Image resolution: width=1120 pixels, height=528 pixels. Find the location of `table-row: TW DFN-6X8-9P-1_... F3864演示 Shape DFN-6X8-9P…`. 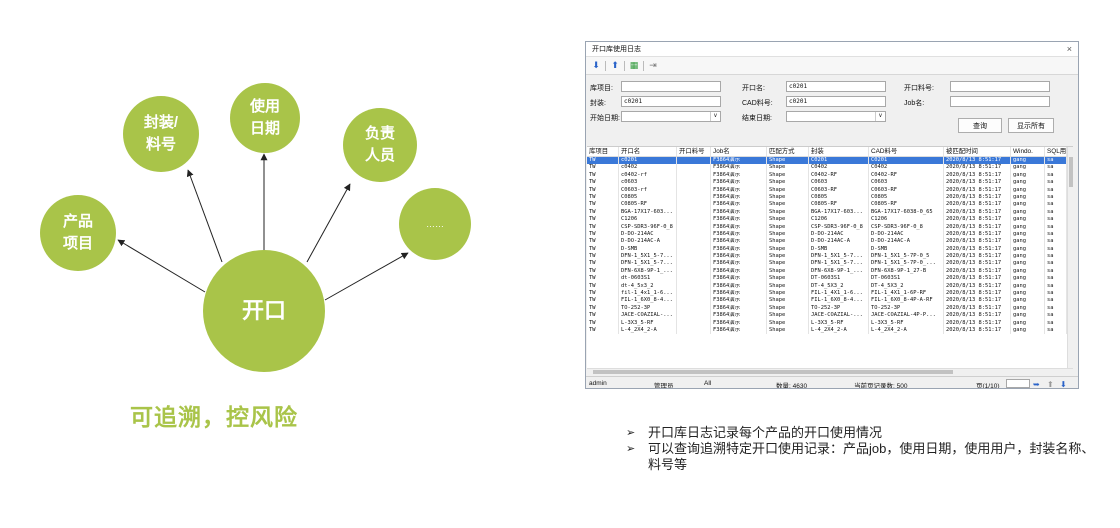

table-row: TW DFN-6X8-9P-1_... F3864演示 Shape DFN-6X8-9P… is located at coordinates (830, 271).